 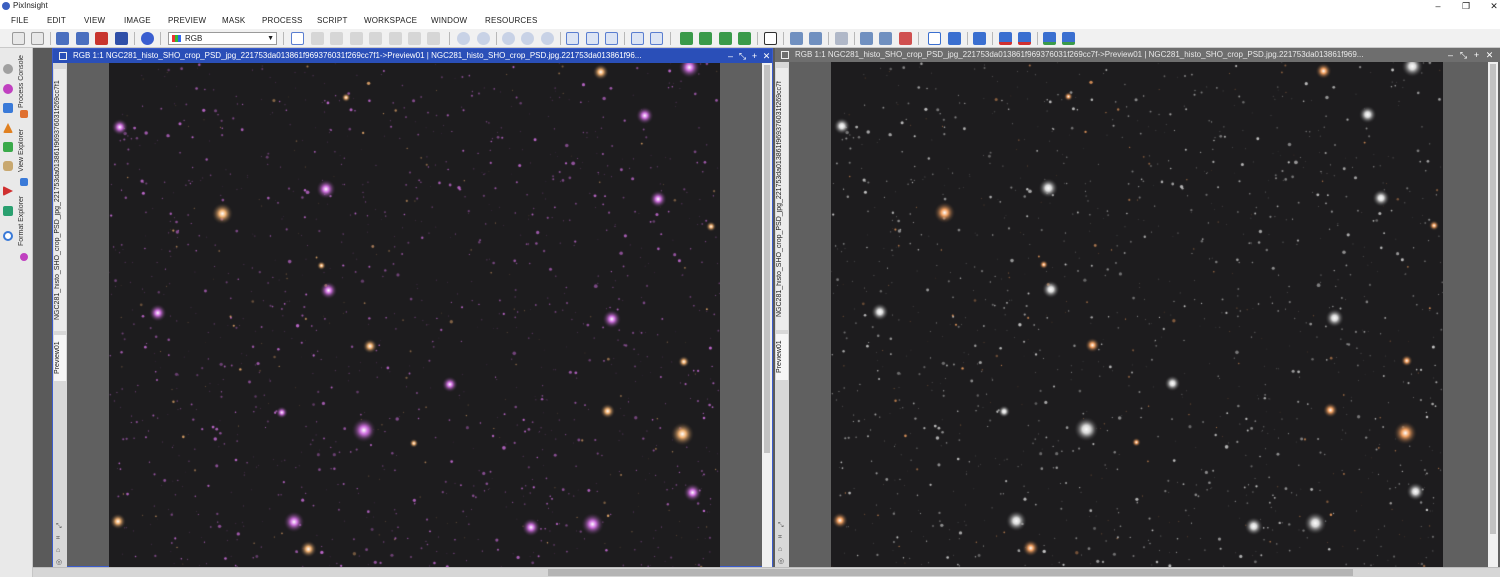 I want to click on menu-view: VIEW, so click(x=94, y=20).